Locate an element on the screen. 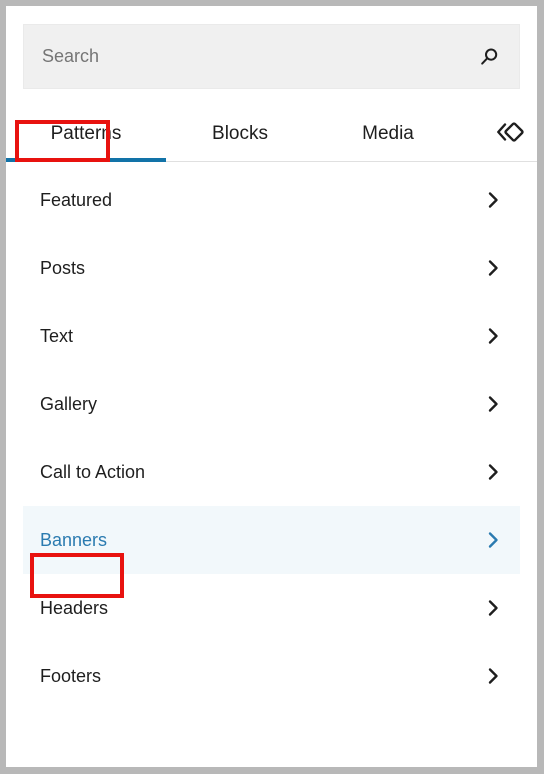 Image resolution: width=544 pixels, height=774 pixels. category-row-text: Text is located at coordinates (271, 336).